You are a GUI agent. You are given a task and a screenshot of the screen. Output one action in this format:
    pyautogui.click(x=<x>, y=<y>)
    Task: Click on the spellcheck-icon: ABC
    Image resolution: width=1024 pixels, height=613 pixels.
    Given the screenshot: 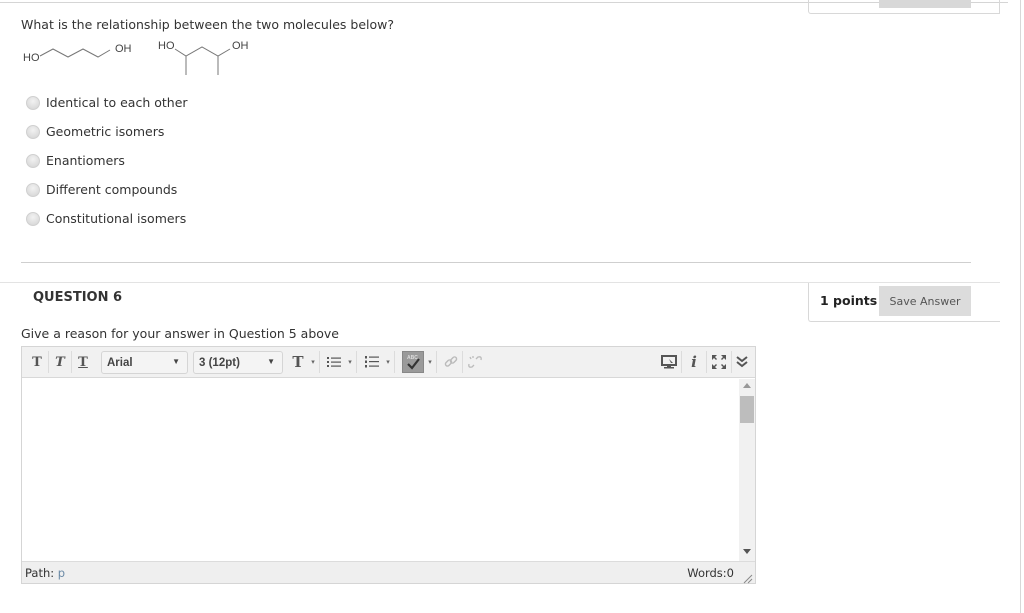 What is the action you would take?
    pyautogui.click(x=413, y=362)
    